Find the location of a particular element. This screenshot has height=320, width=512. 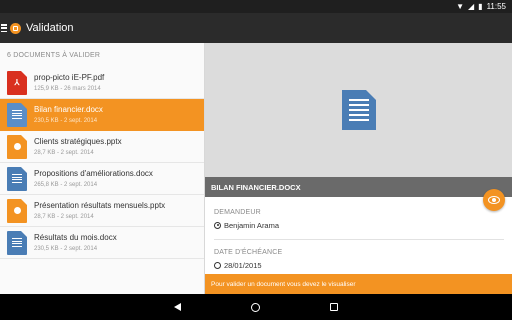

recents-icon is located at coordinates (334, 307).